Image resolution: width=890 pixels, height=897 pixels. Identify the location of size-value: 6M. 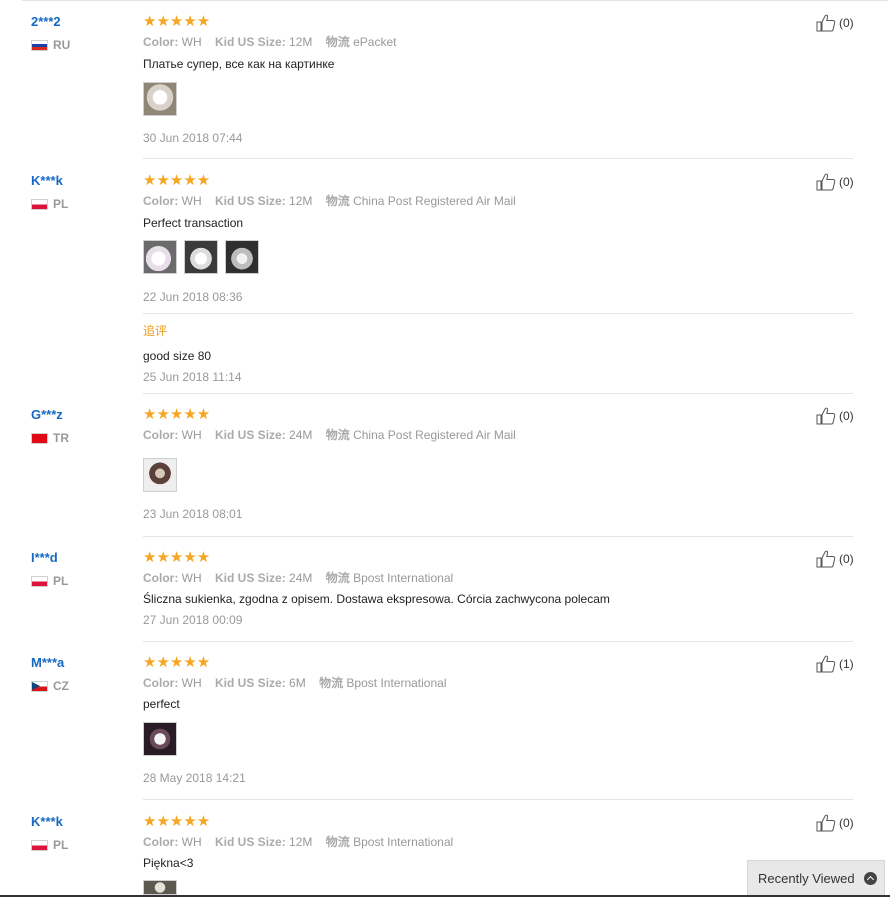
(297, 683).